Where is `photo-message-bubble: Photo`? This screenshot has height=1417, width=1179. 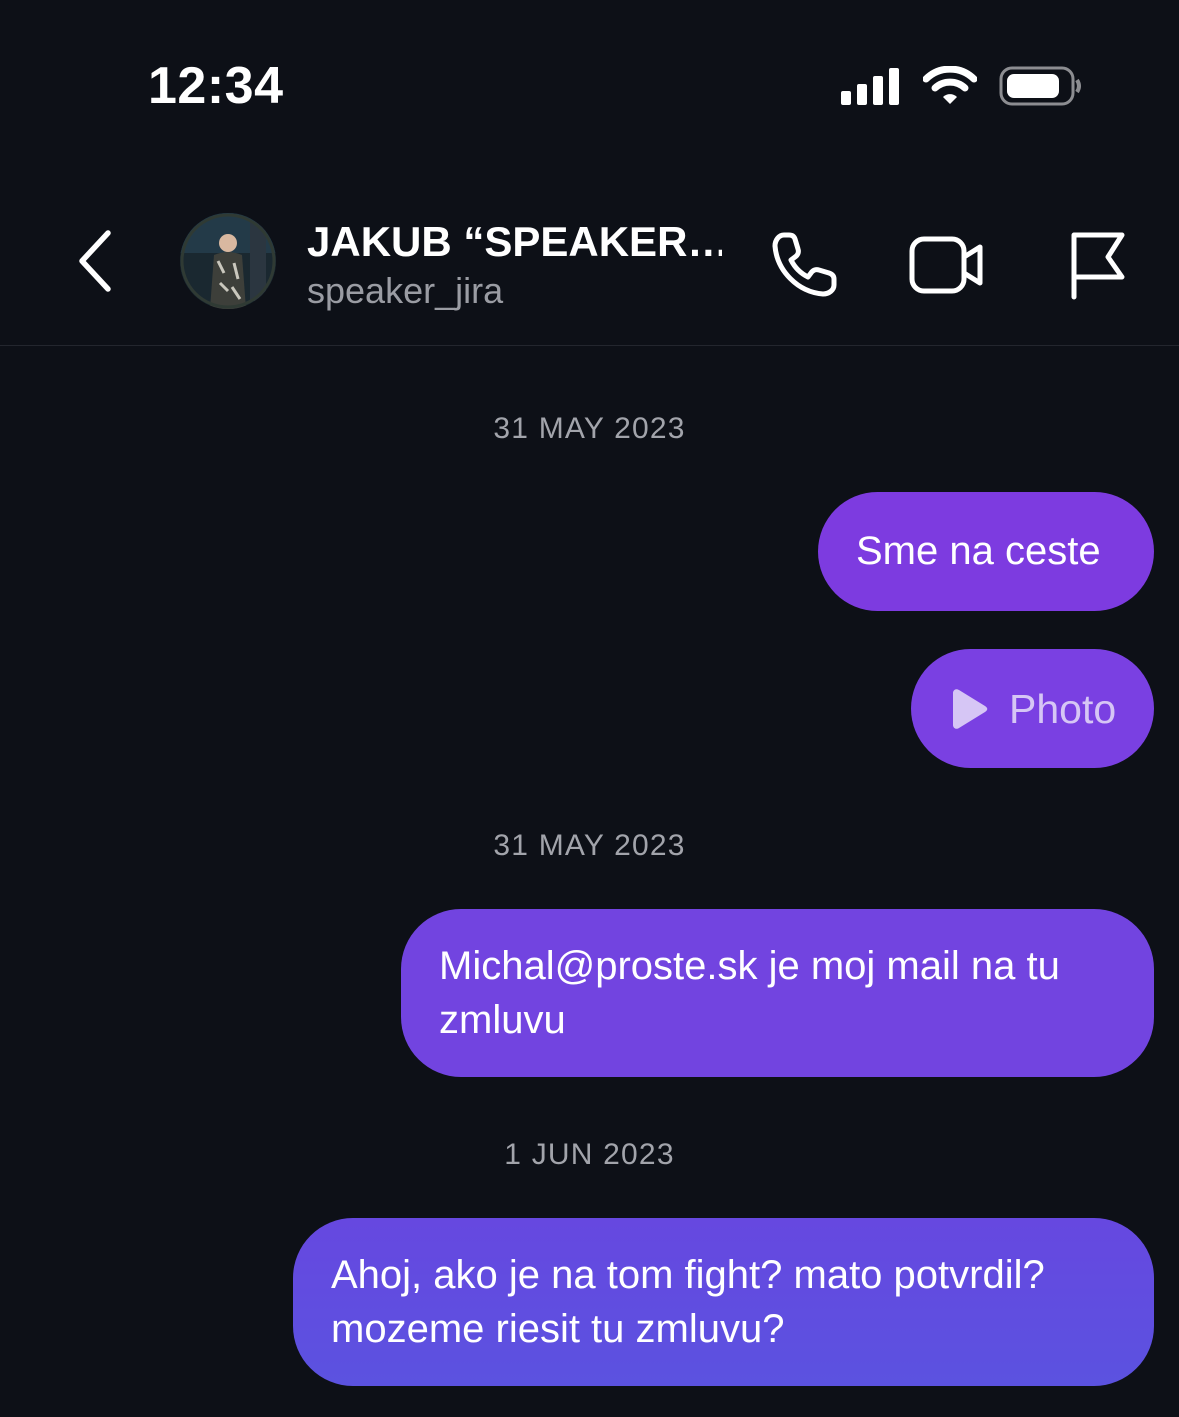 photo-message-bubble: Photo is located at coordinates (1032, 708).